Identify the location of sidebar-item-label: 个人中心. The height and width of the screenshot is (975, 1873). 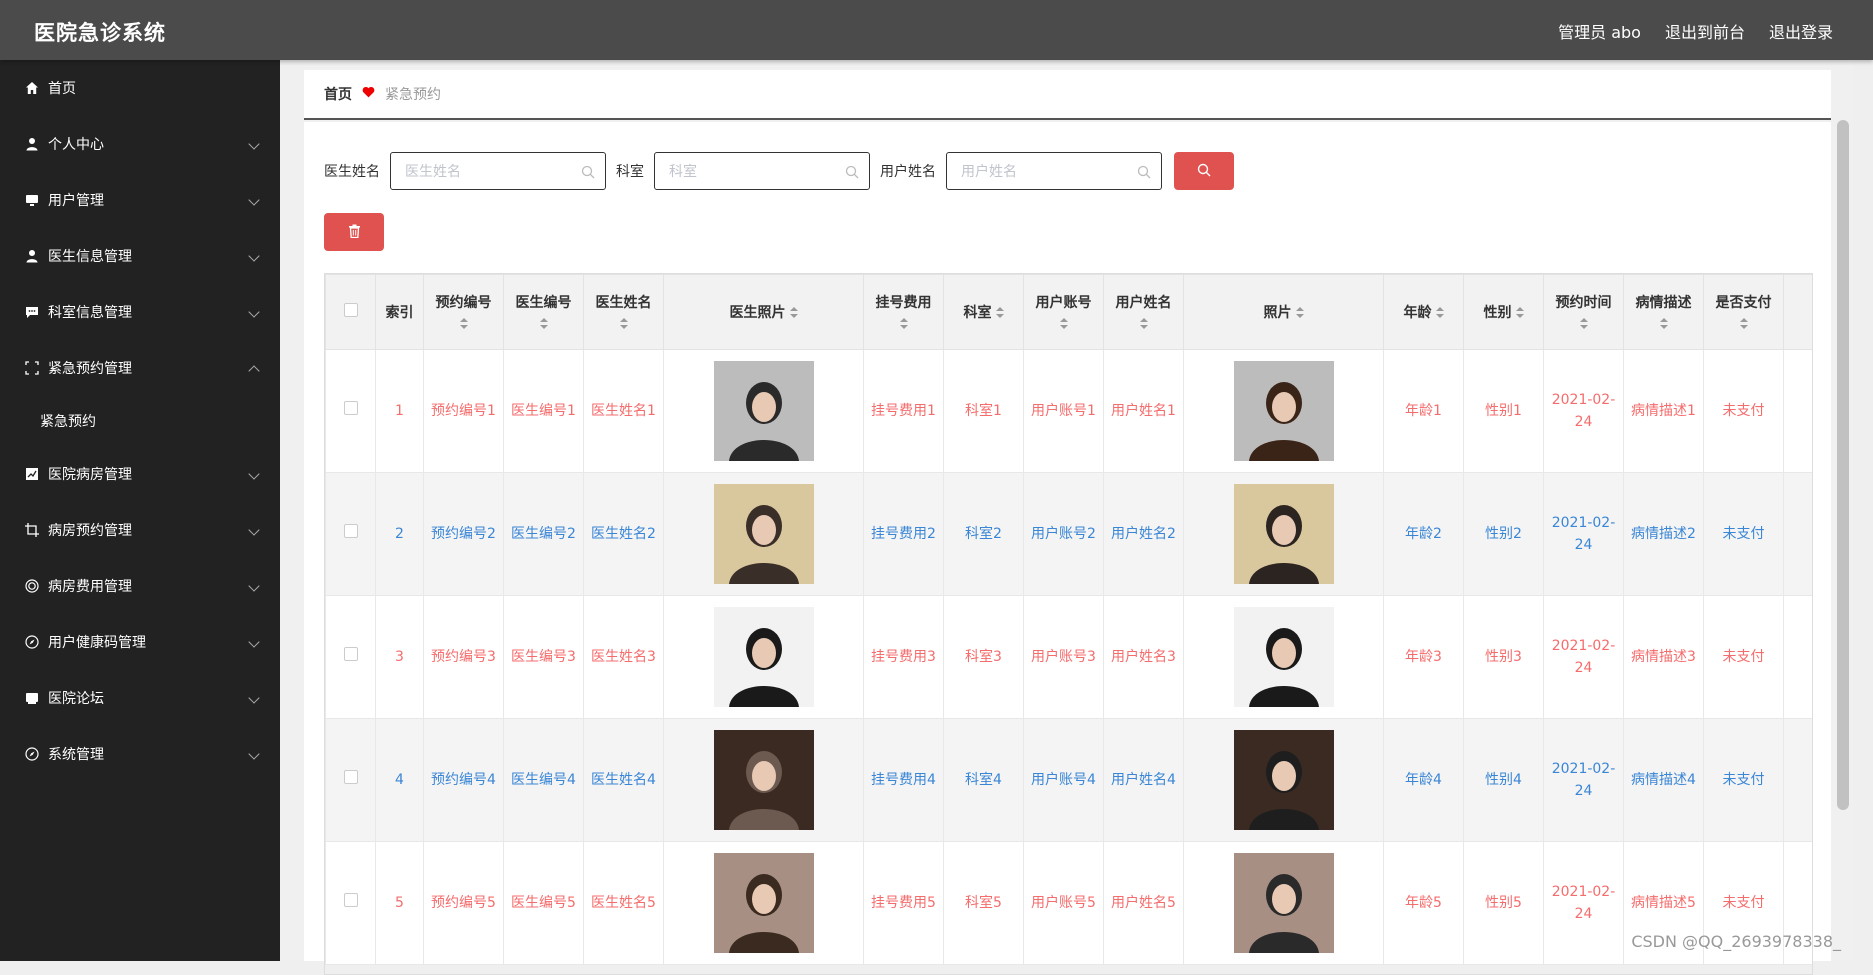
(76, 145).